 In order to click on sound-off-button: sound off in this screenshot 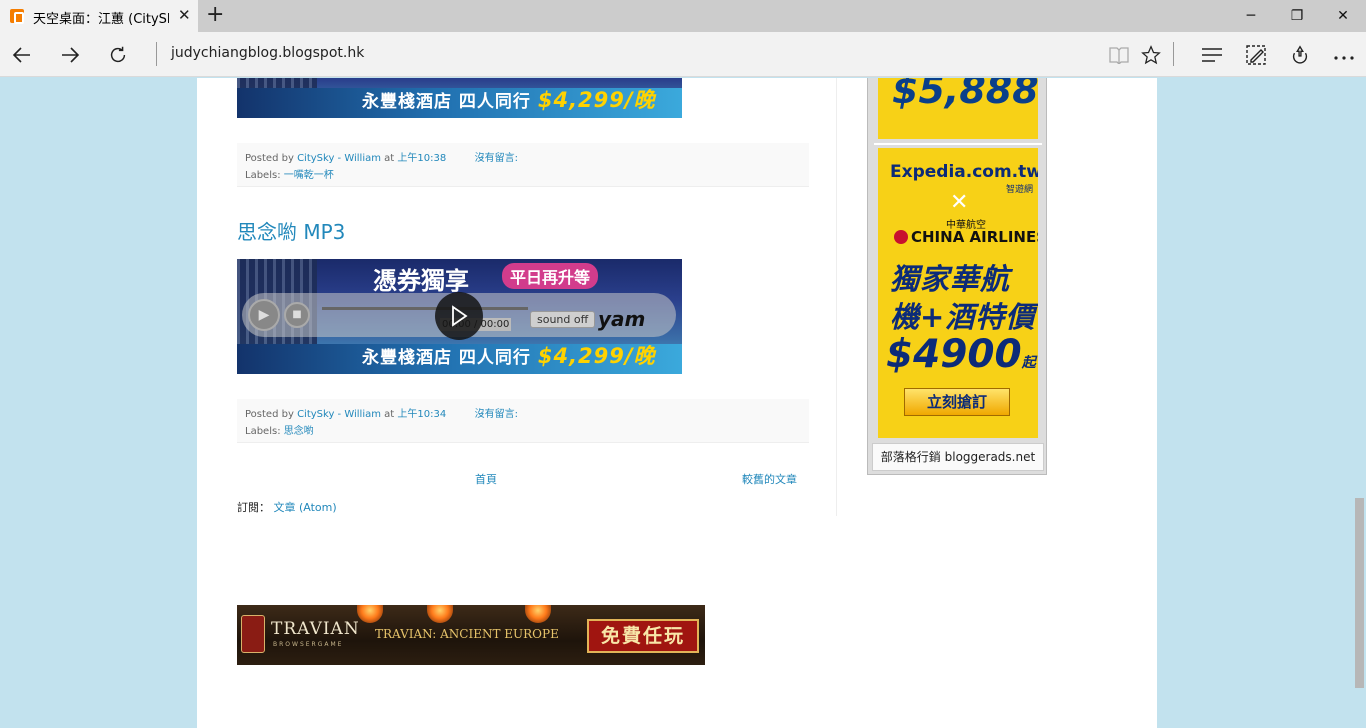, I will do `click(563, 319)`.